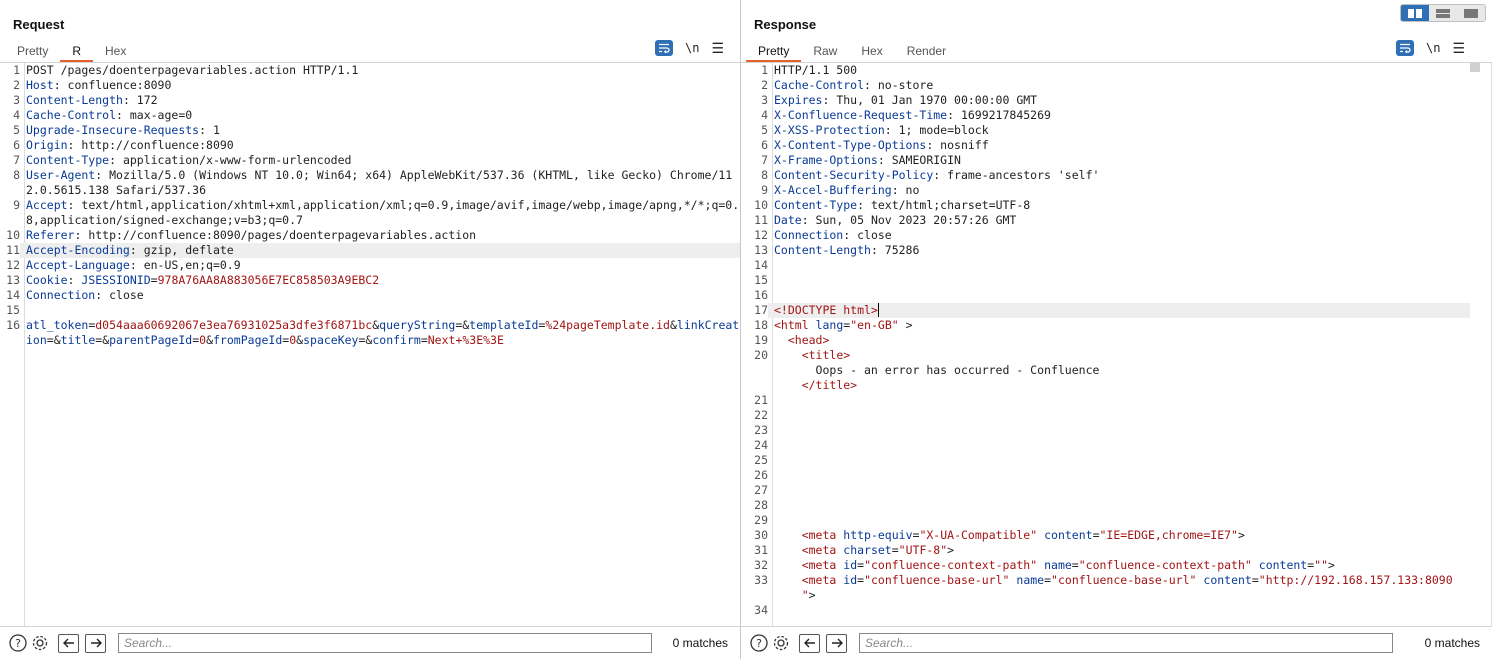  I want to click on code-line: 22, so click(1105, 415).